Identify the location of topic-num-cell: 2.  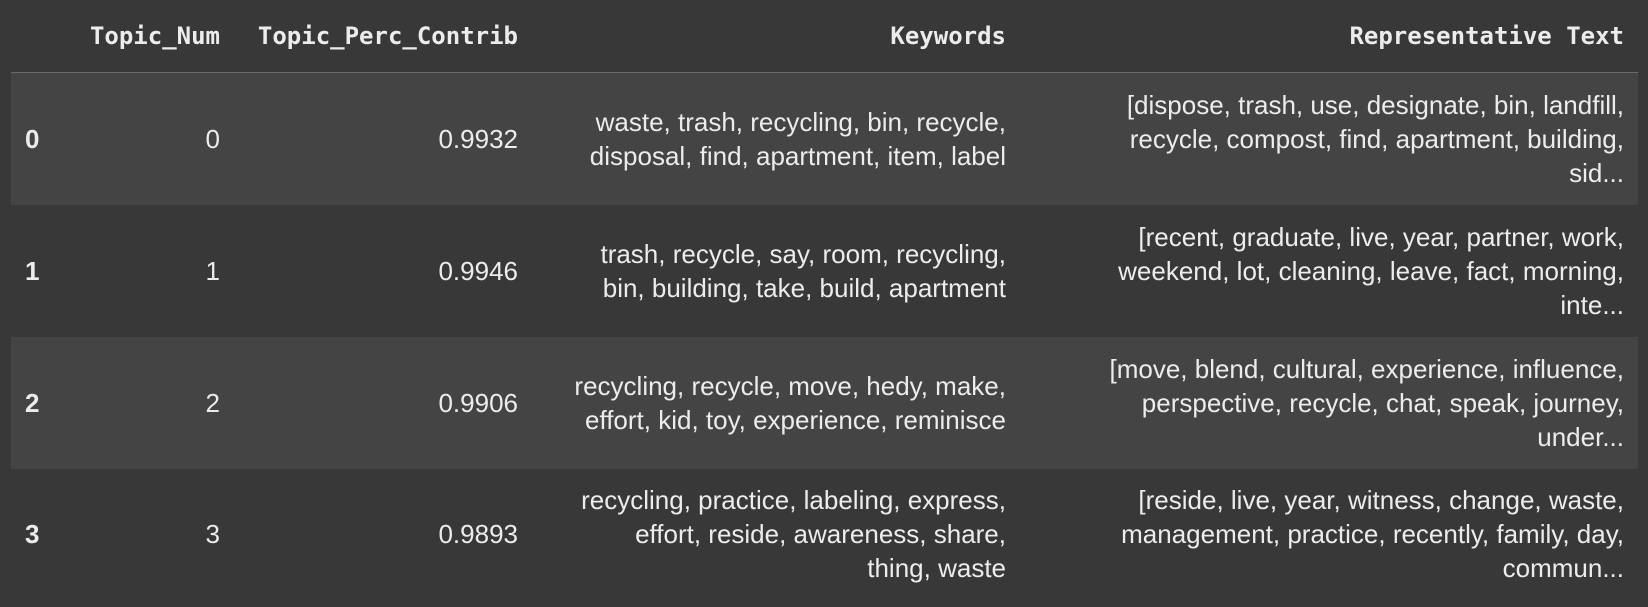
(212, 402).